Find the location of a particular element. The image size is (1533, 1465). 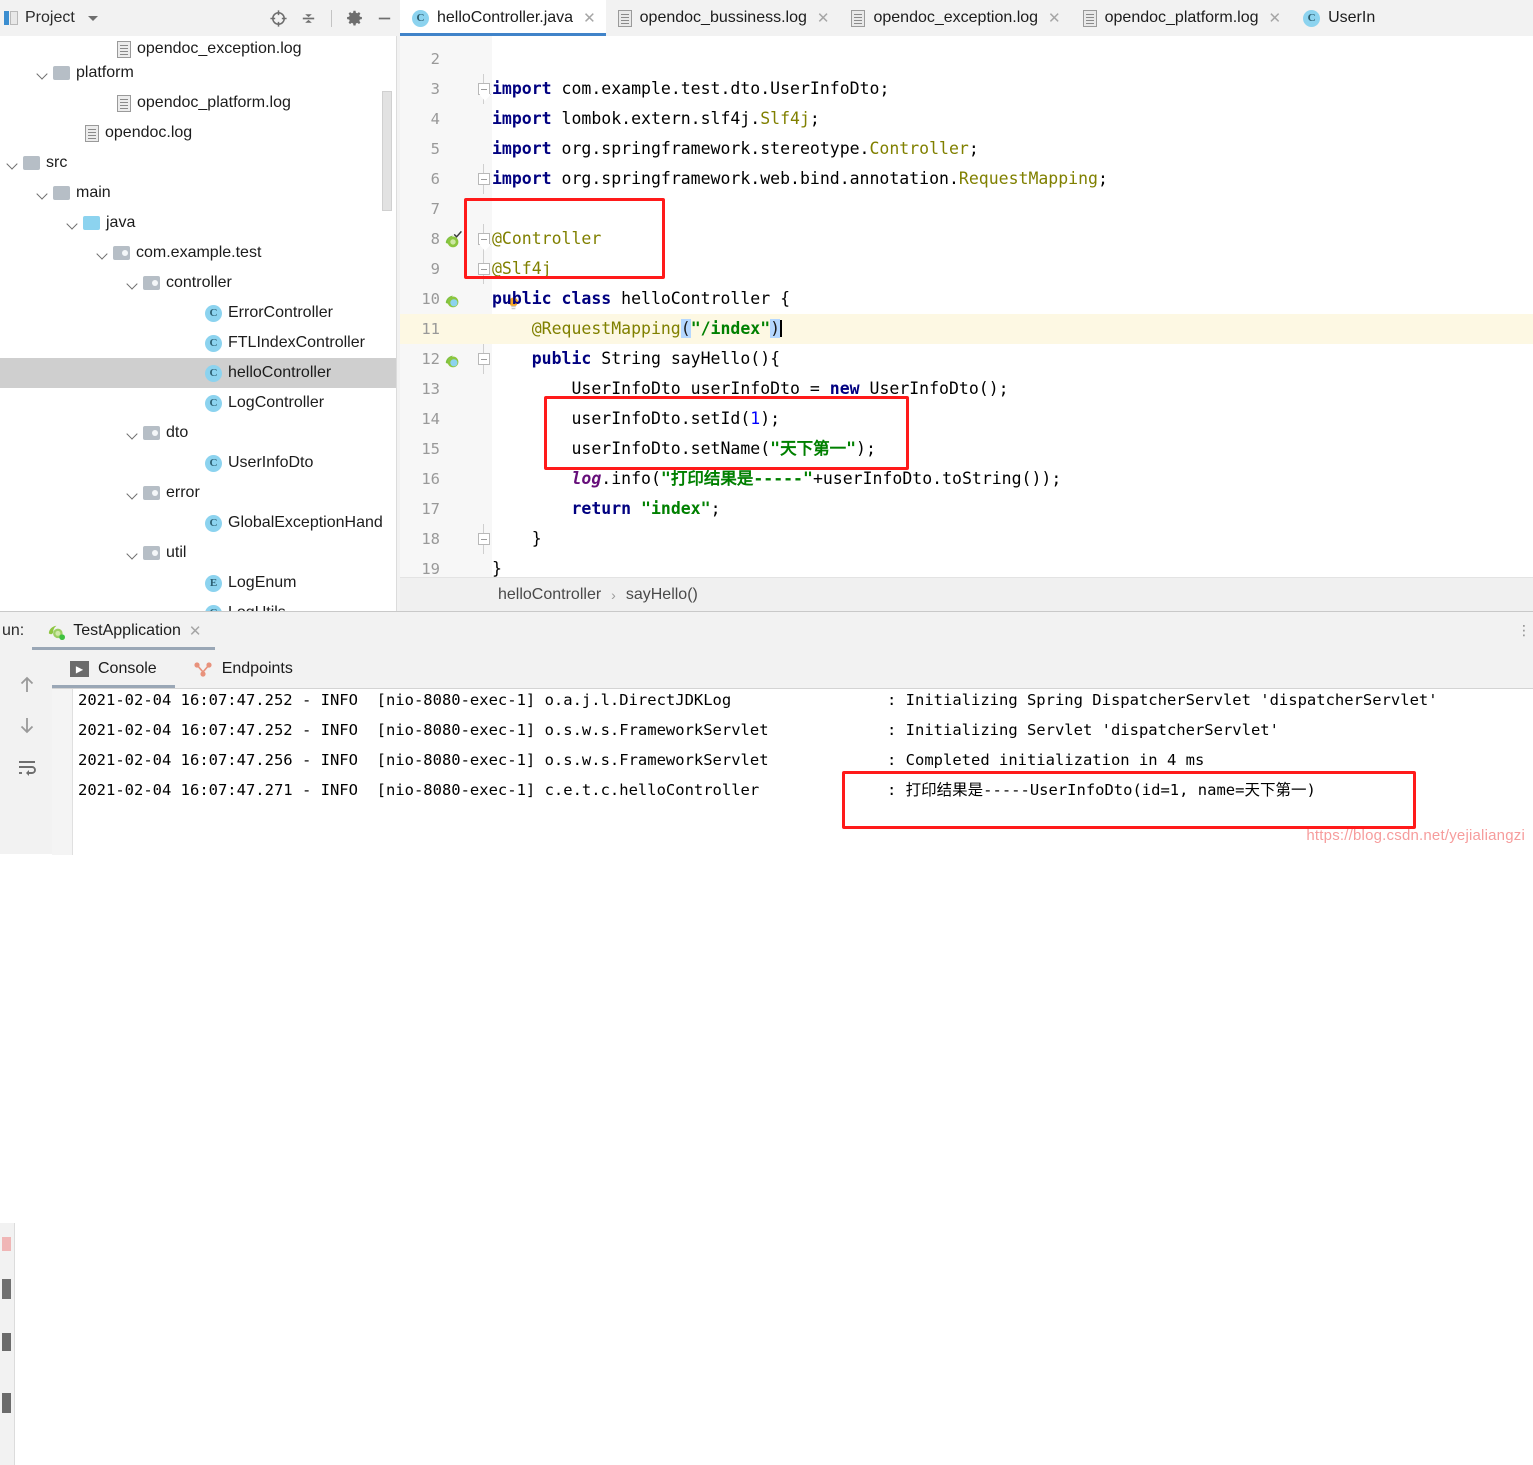

marker-icon is located at coordinates (6, 1289).